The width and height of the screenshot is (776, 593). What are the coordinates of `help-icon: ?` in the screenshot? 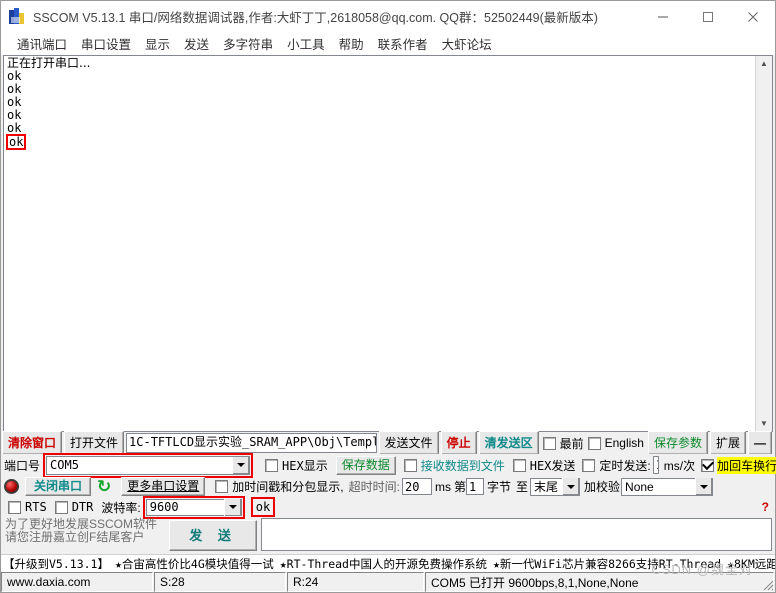 It's located at (765, 507).